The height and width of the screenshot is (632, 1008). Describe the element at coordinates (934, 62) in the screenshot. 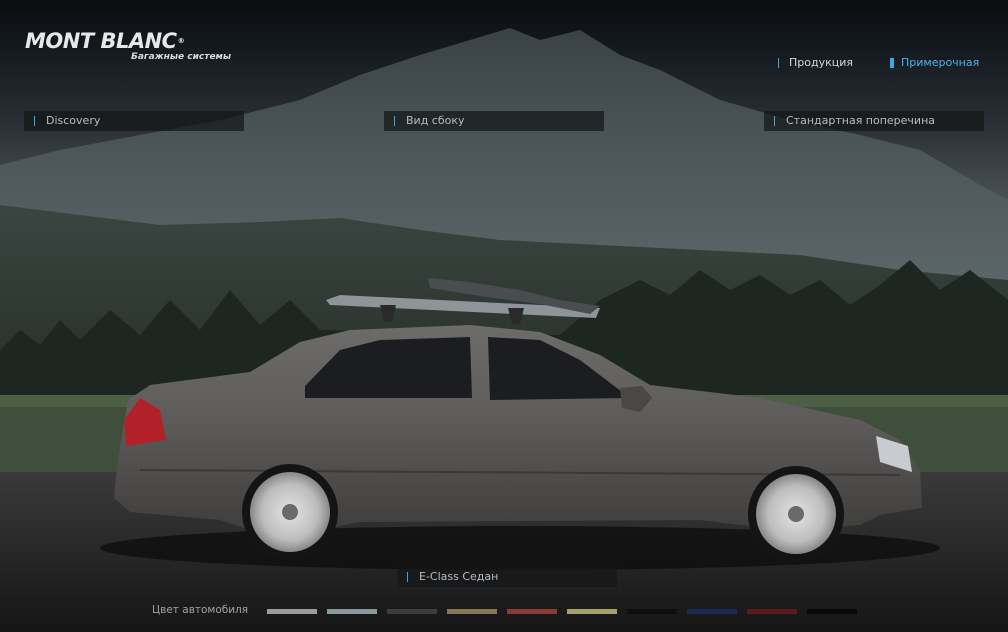

I see `nav-fitting-room: Примерочная` at that location.